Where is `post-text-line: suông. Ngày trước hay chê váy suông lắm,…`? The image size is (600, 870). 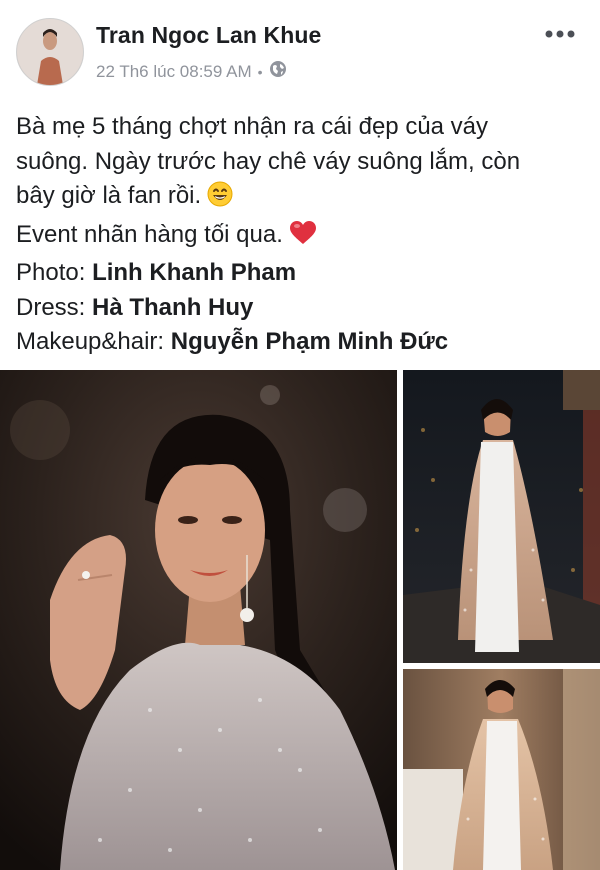
post-text-line: suông. Ngày trước hay chê váy suông lắm,… is located at coordinates (268, 161).